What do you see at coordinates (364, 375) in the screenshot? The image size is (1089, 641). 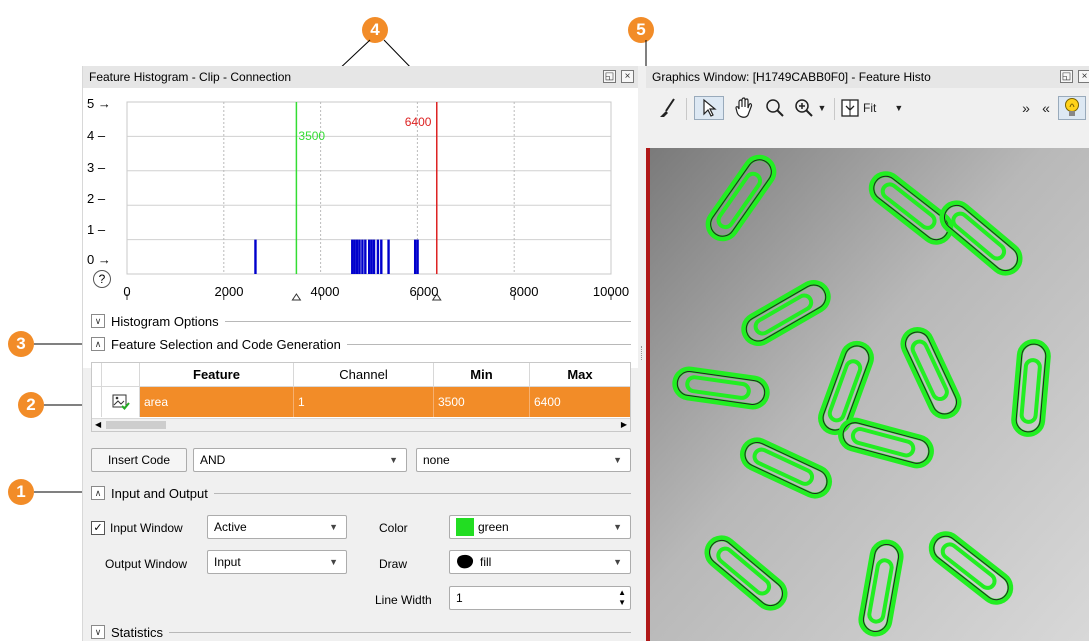 I see `column-channel: Channel` at bounding box center [364, 375].